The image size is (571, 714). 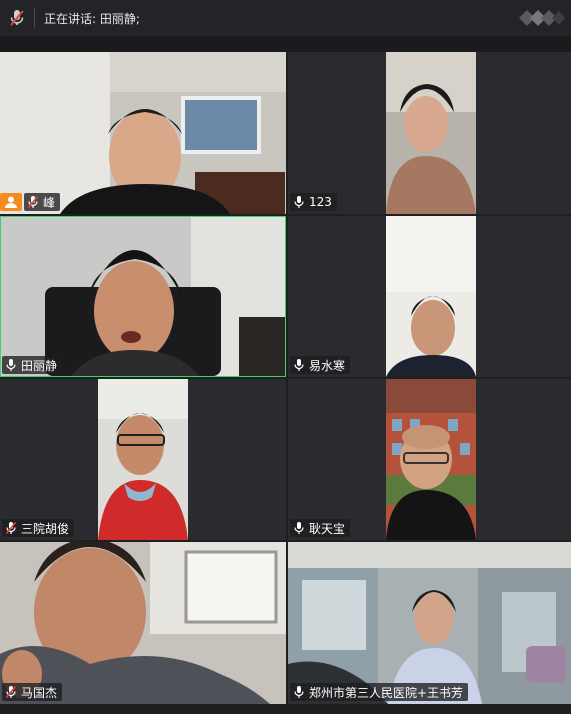 I want to click on video-tile-3: 田丽静, so click(x=143, y=296).